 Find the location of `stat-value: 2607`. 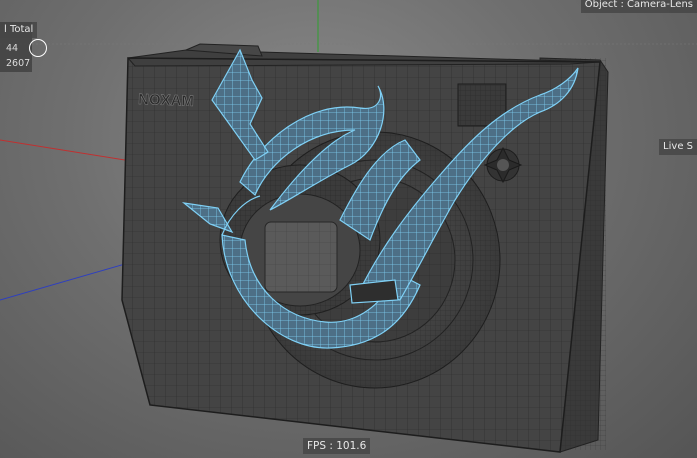

stat-value: 2607 is located at coordinates (18, 63).